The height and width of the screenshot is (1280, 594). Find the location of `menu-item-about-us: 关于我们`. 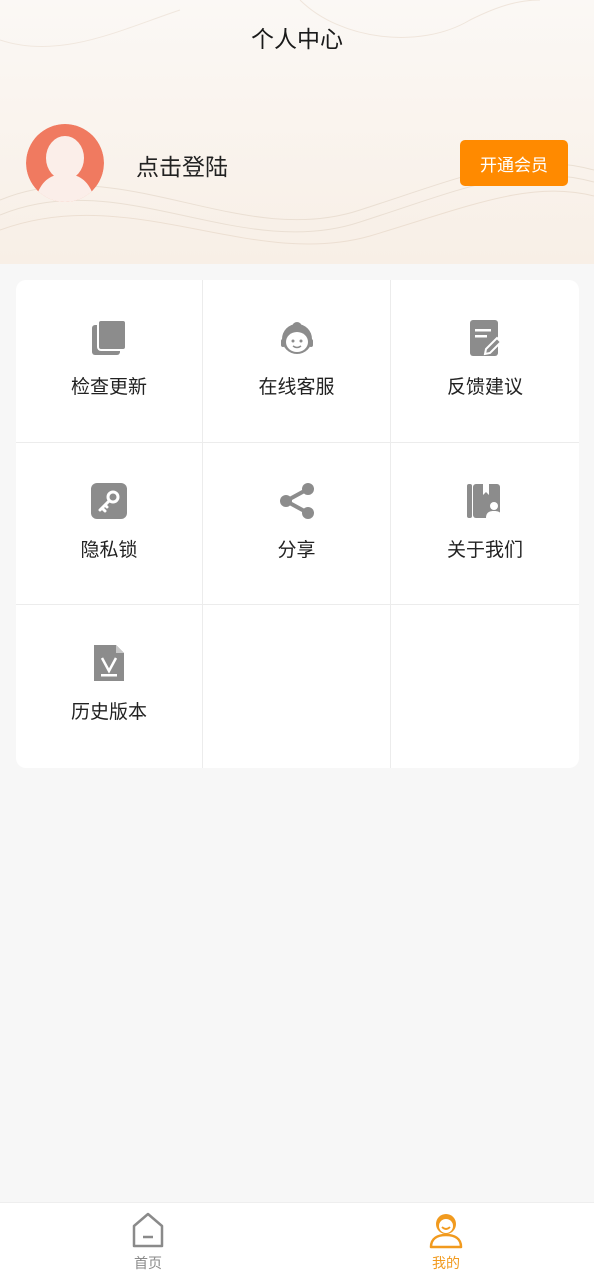

menu-item-about-us: 关于我们 is located at coordinates (485, 524).